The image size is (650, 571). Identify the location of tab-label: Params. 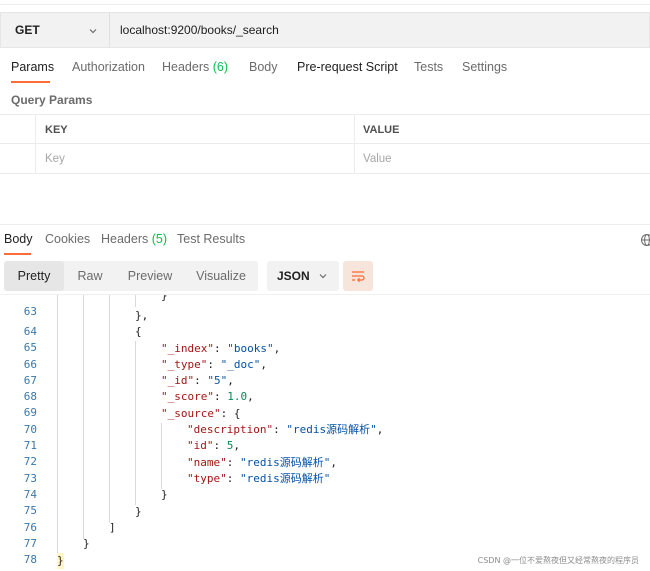
(33, 67).